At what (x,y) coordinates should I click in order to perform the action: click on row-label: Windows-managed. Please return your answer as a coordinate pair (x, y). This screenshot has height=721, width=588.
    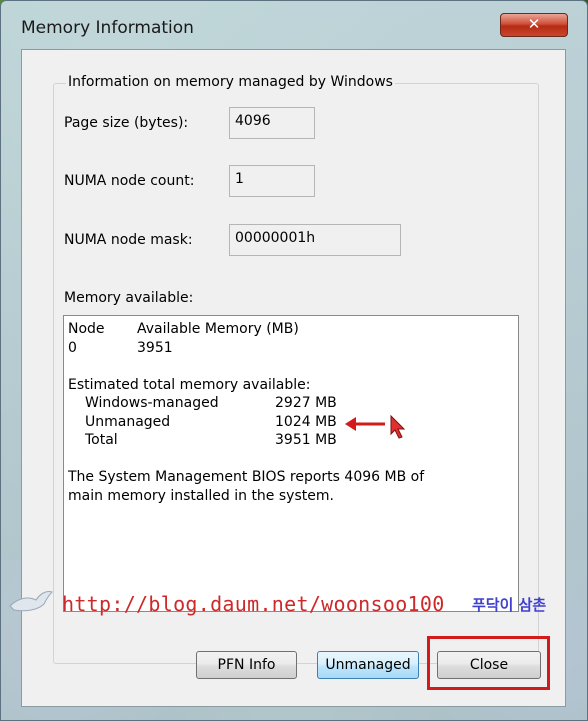
    Looking at the image, I should click on (152, 403).